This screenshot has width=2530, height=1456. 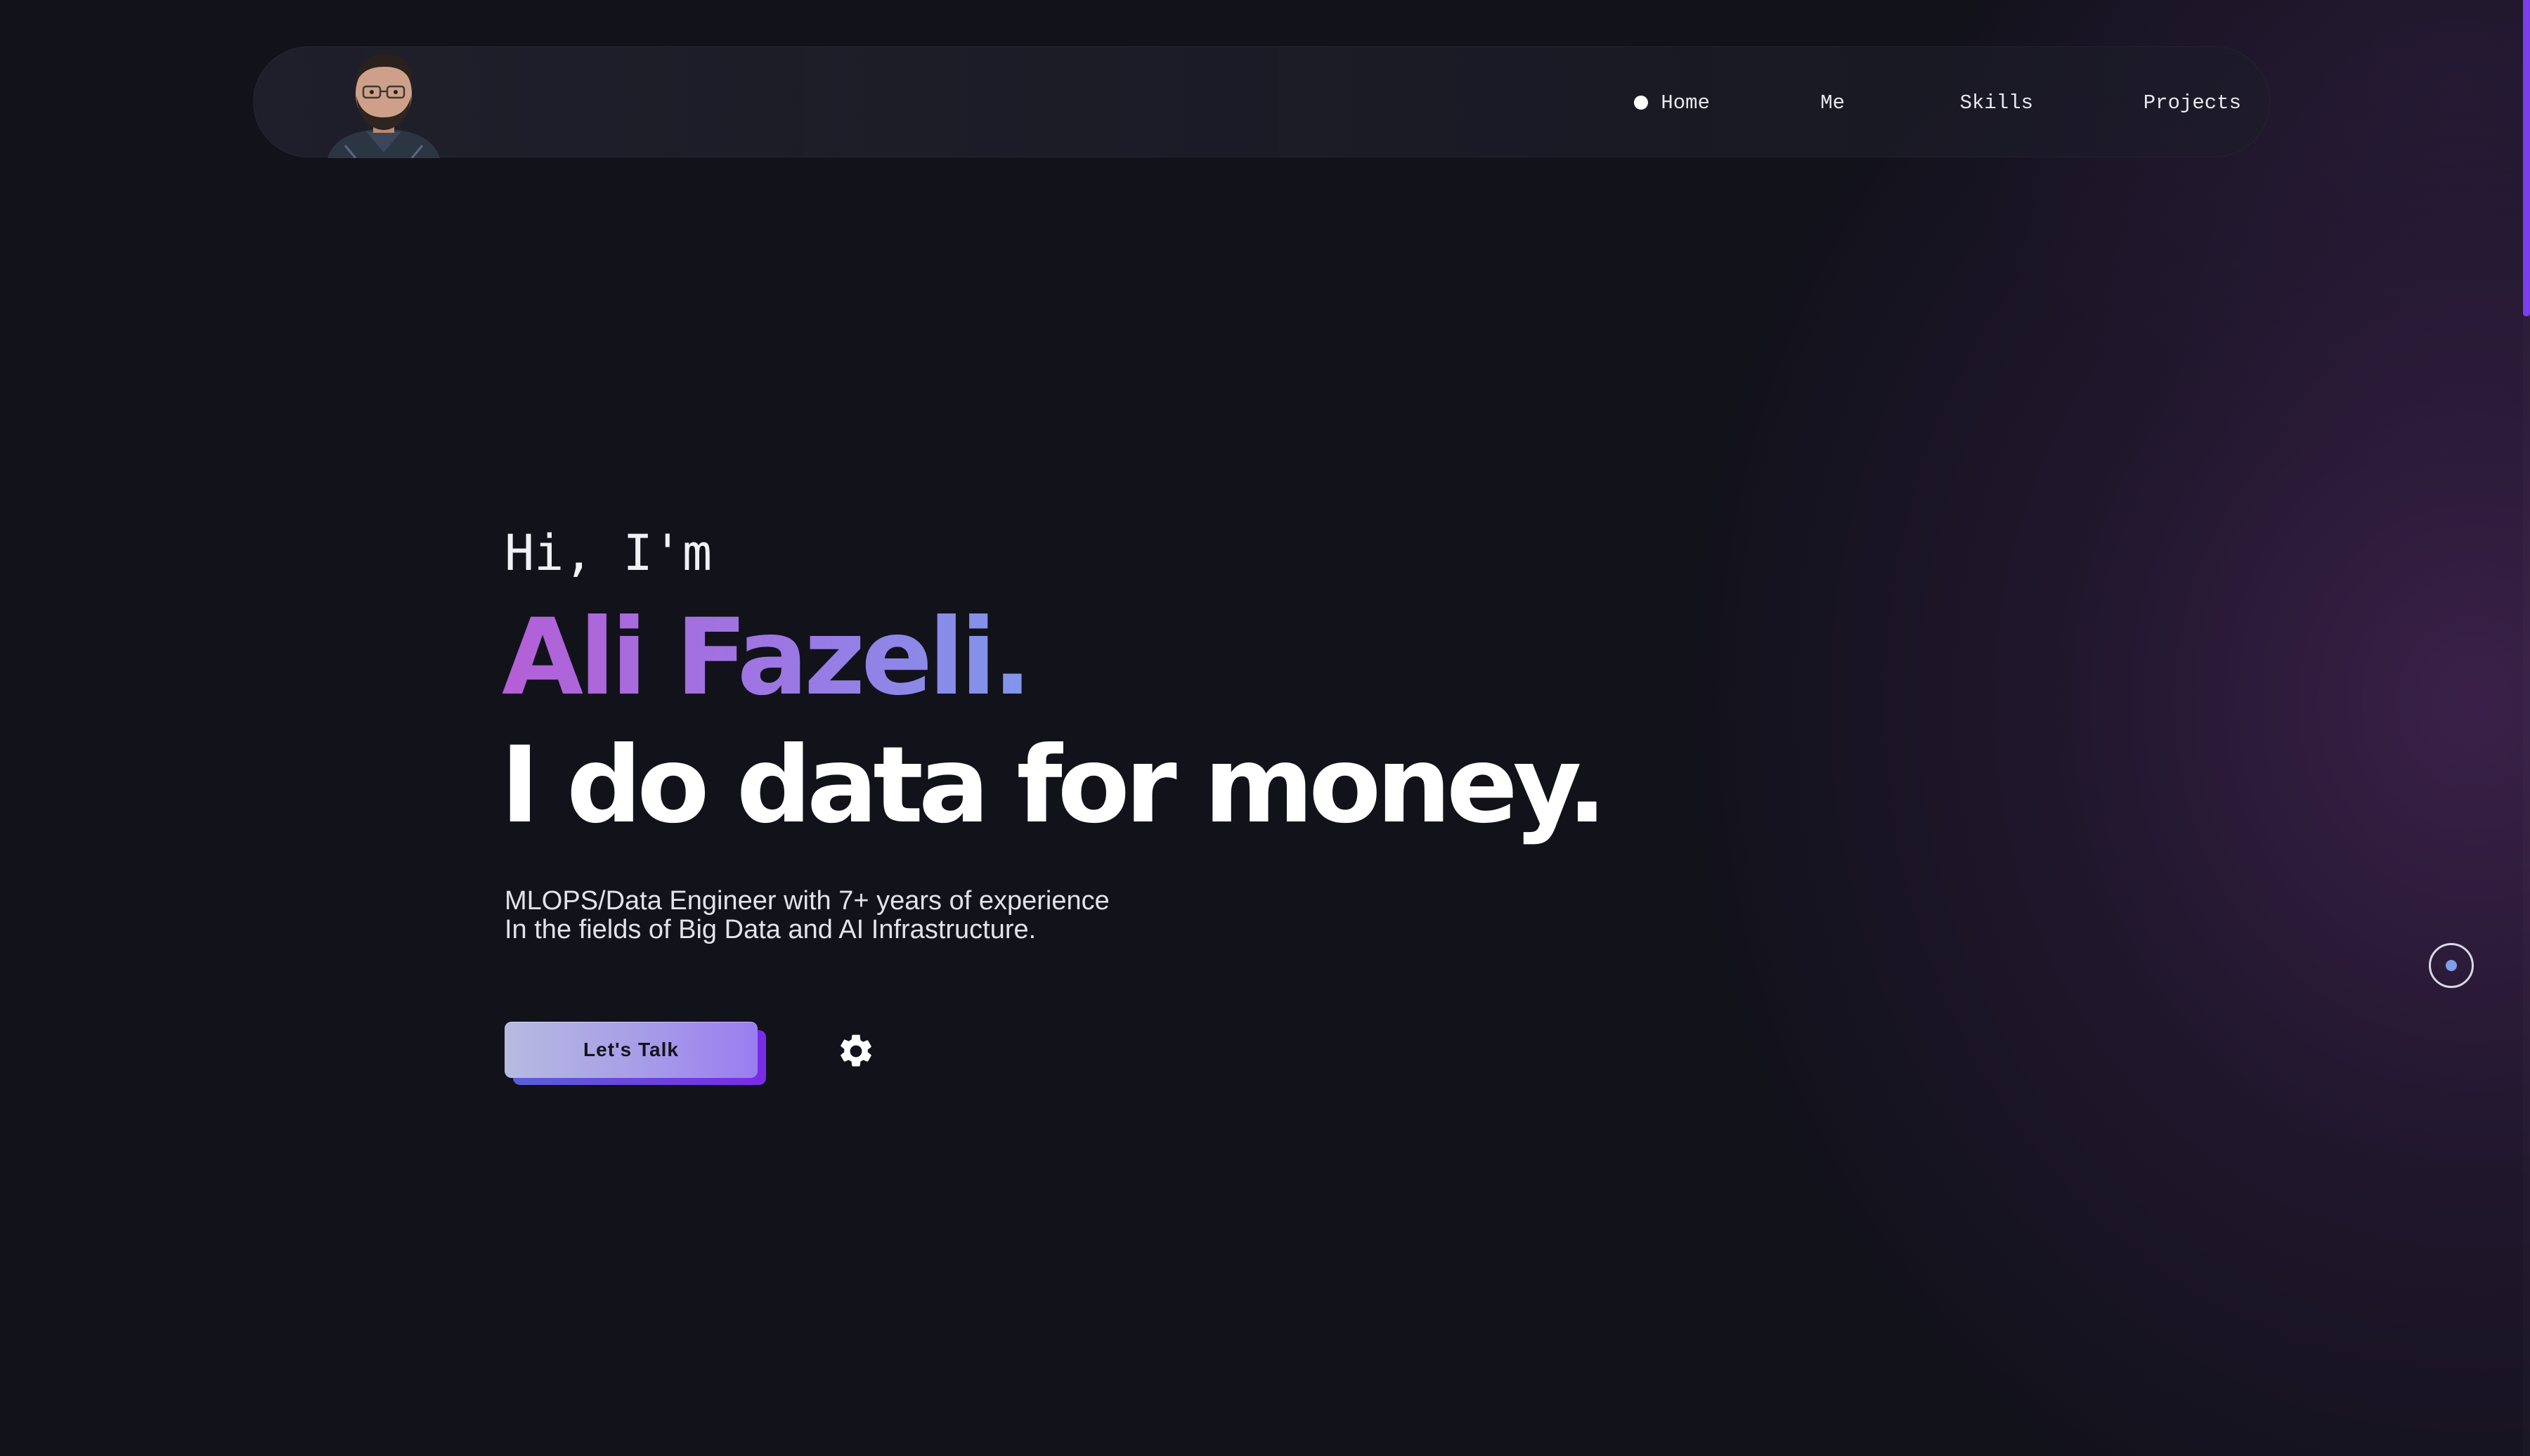 I want to click on cta-wrapper: Let's Talk, so click(x=636, y=1054).